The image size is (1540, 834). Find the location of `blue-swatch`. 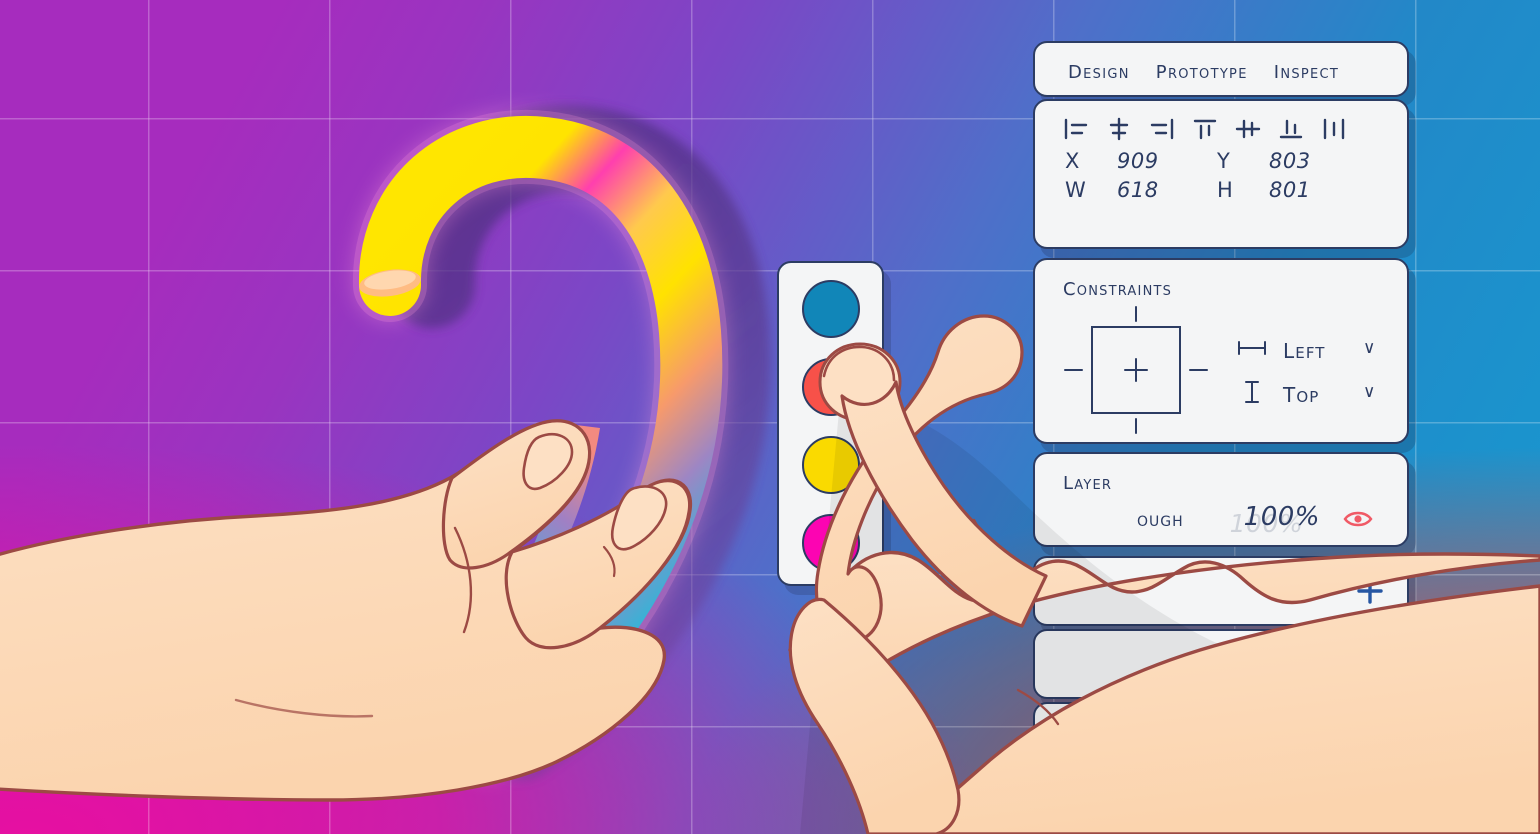

blue-swatch is located at coordinates (830, 309).